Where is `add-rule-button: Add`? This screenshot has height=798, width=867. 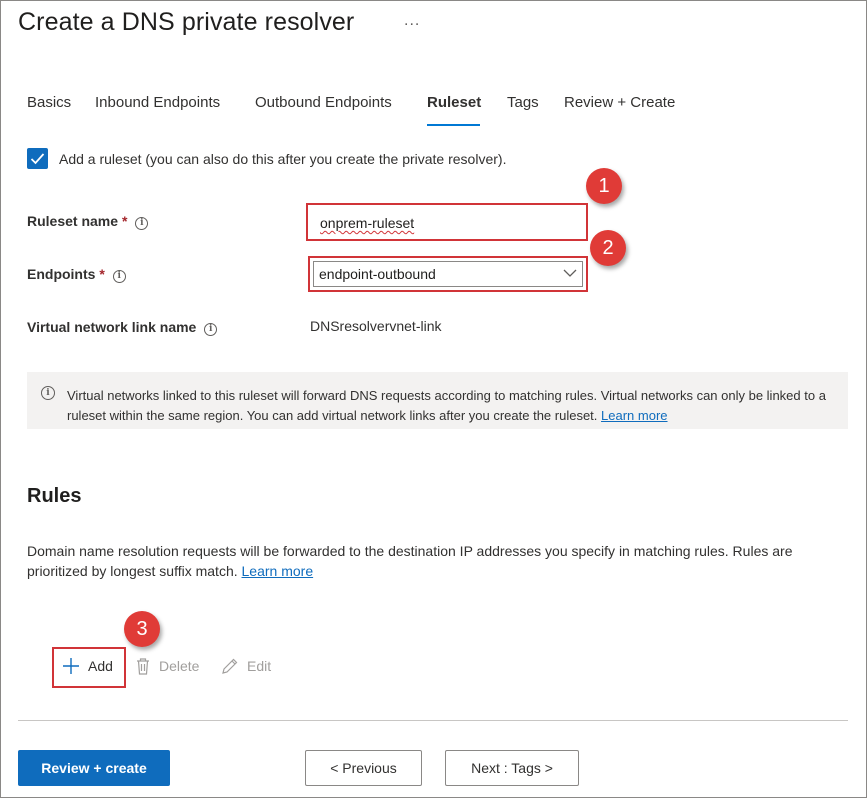
add-rule-button: Add is located at coordinates (87, 666).